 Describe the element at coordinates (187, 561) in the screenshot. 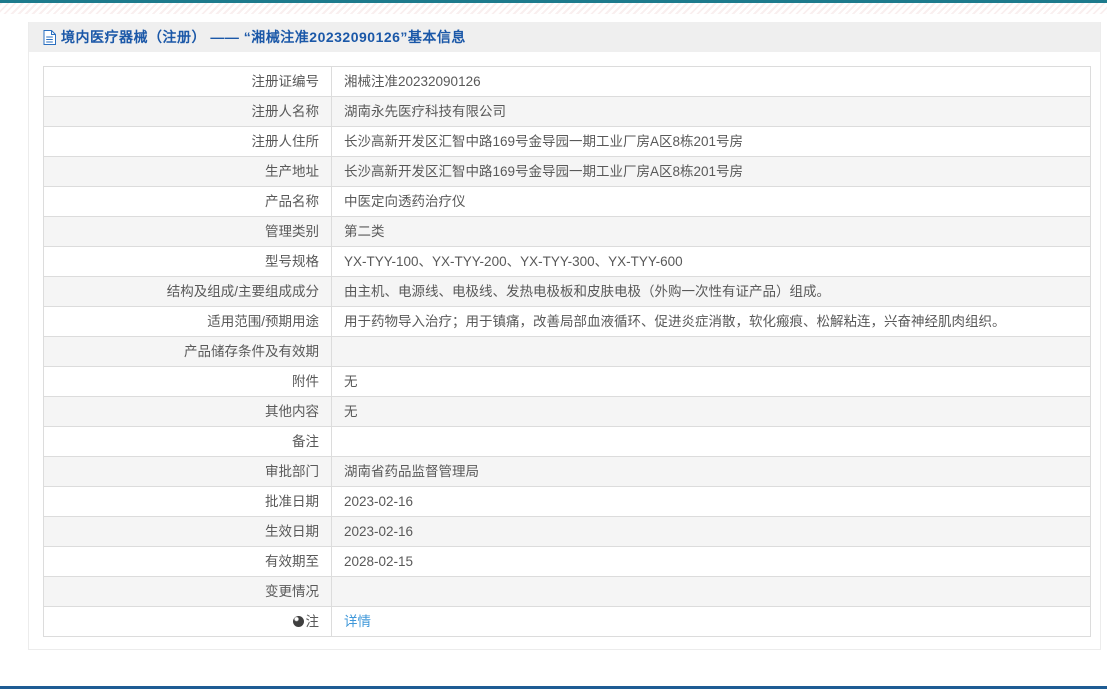

I see `row-label: 有效期至` at that location.